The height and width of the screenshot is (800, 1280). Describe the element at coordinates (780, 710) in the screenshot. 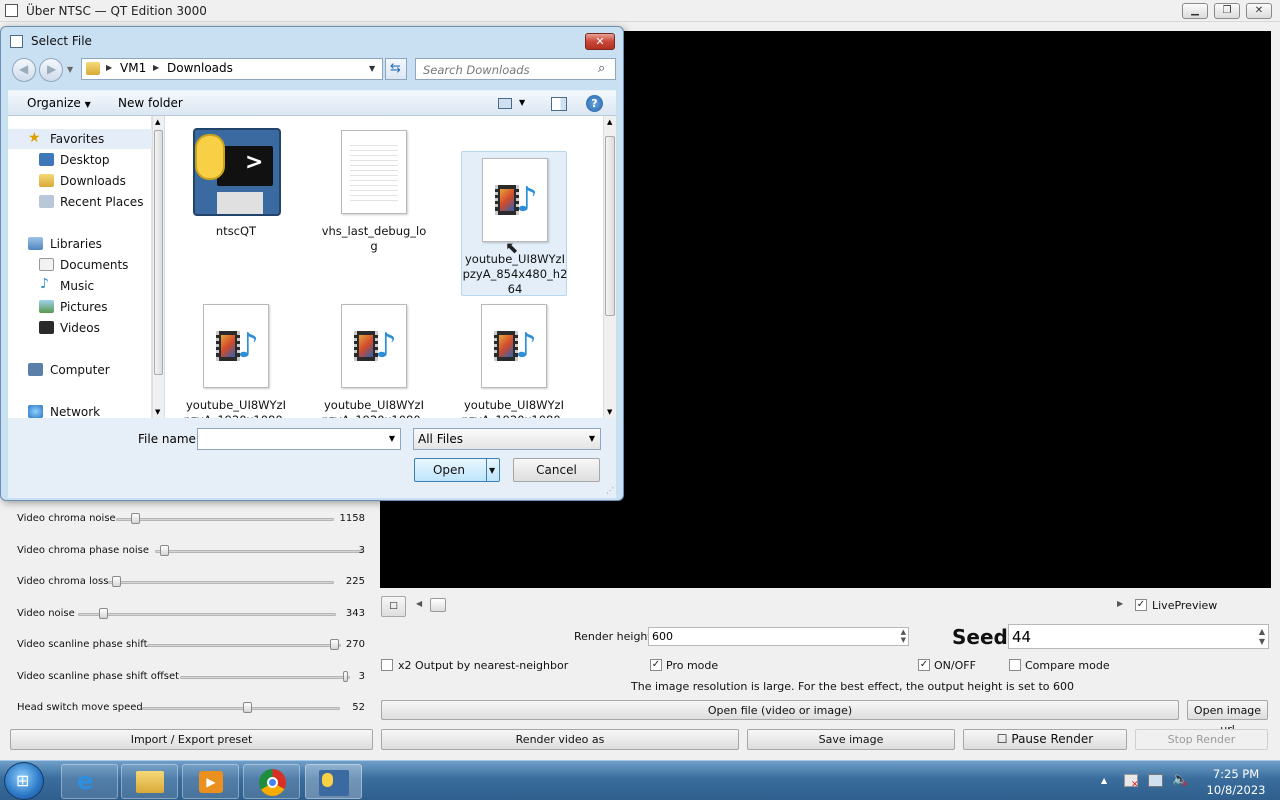

I see `open-file-button: Open file (video or image)` at that location.